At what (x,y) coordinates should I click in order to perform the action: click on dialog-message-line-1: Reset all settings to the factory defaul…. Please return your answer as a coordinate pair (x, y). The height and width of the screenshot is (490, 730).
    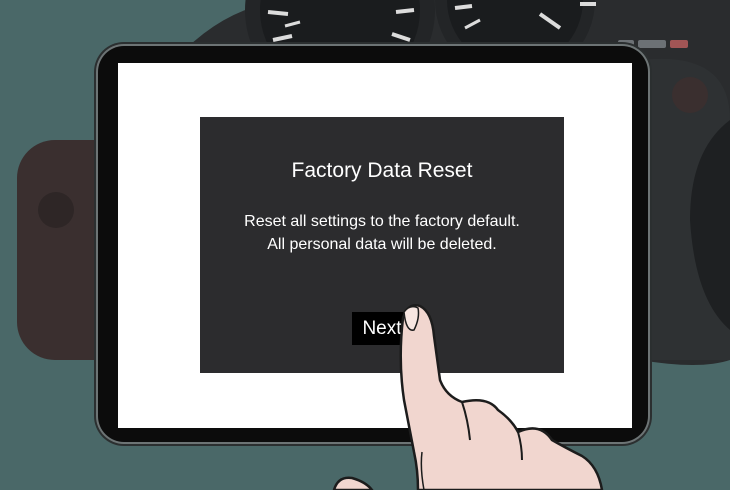
    Looking at the image, I should click on (382, 221).